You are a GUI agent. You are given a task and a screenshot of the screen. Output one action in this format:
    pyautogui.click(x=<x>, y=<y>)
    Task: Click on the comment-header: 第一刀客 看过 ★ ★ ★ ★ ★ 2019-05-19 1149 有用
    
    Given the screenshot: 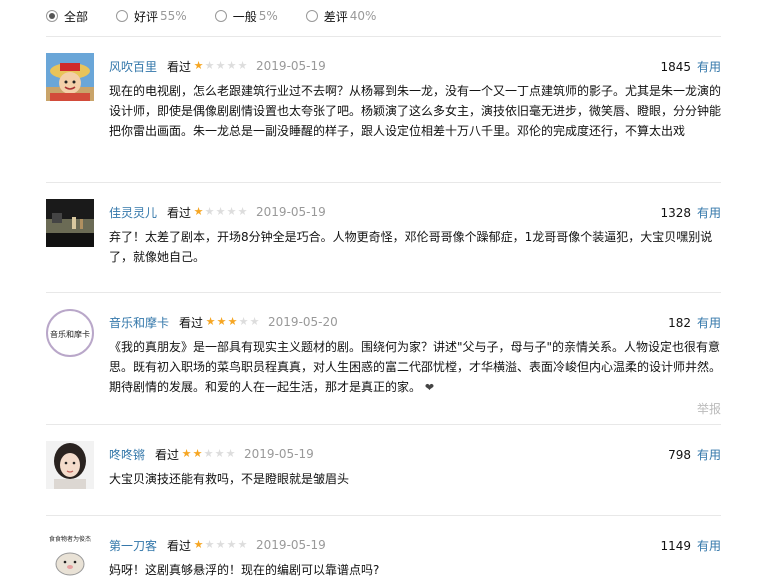 What is the action you would take?
    pyautogui.click(x=415, y=545)
    